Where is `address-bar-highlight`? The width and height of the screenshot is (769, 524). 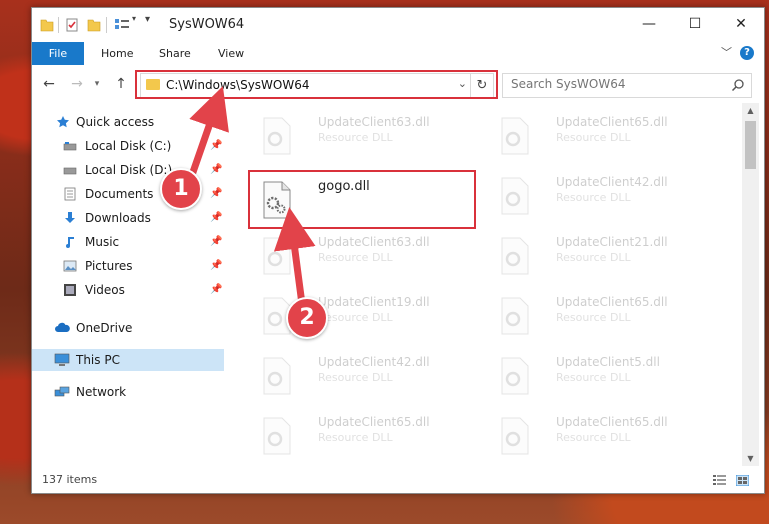 address-bar-highlight is located at coordinates (316, 84).